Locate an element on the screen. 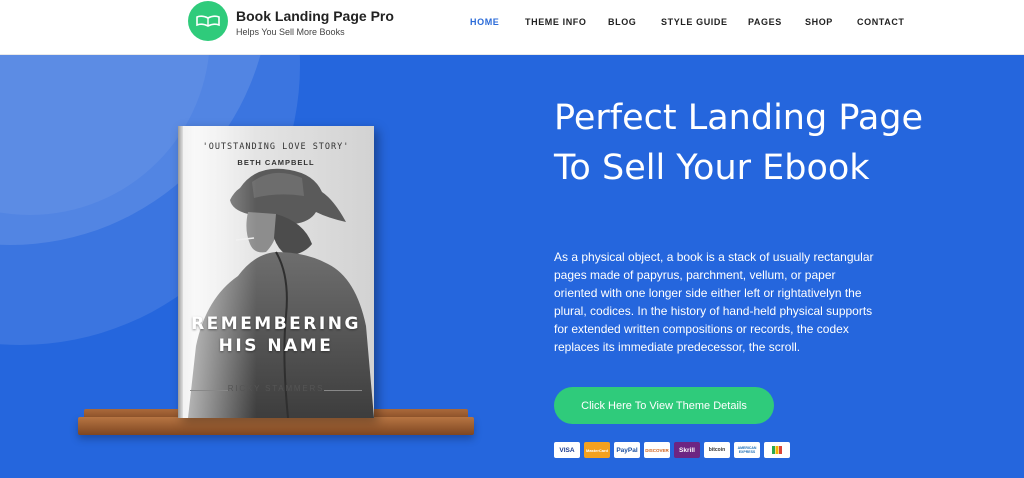 The height and width of the screenshot is (478, 1024). man-in-hat-illustration is located at coordinates (276, 272).